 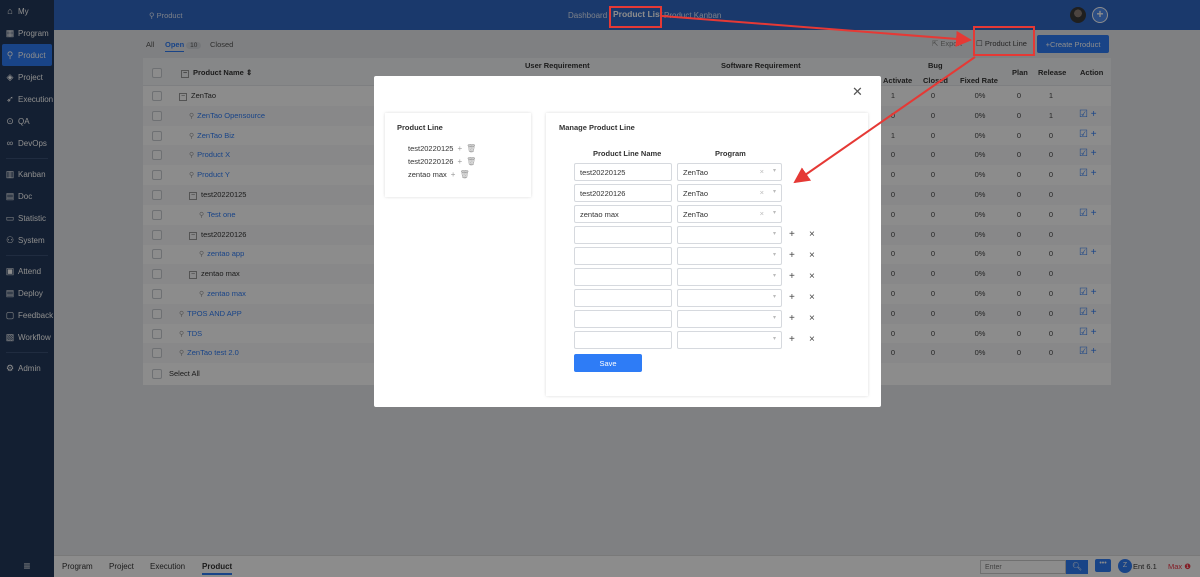 I want to click on product-line-name-input: zentao max, so click(x=623, y=214).